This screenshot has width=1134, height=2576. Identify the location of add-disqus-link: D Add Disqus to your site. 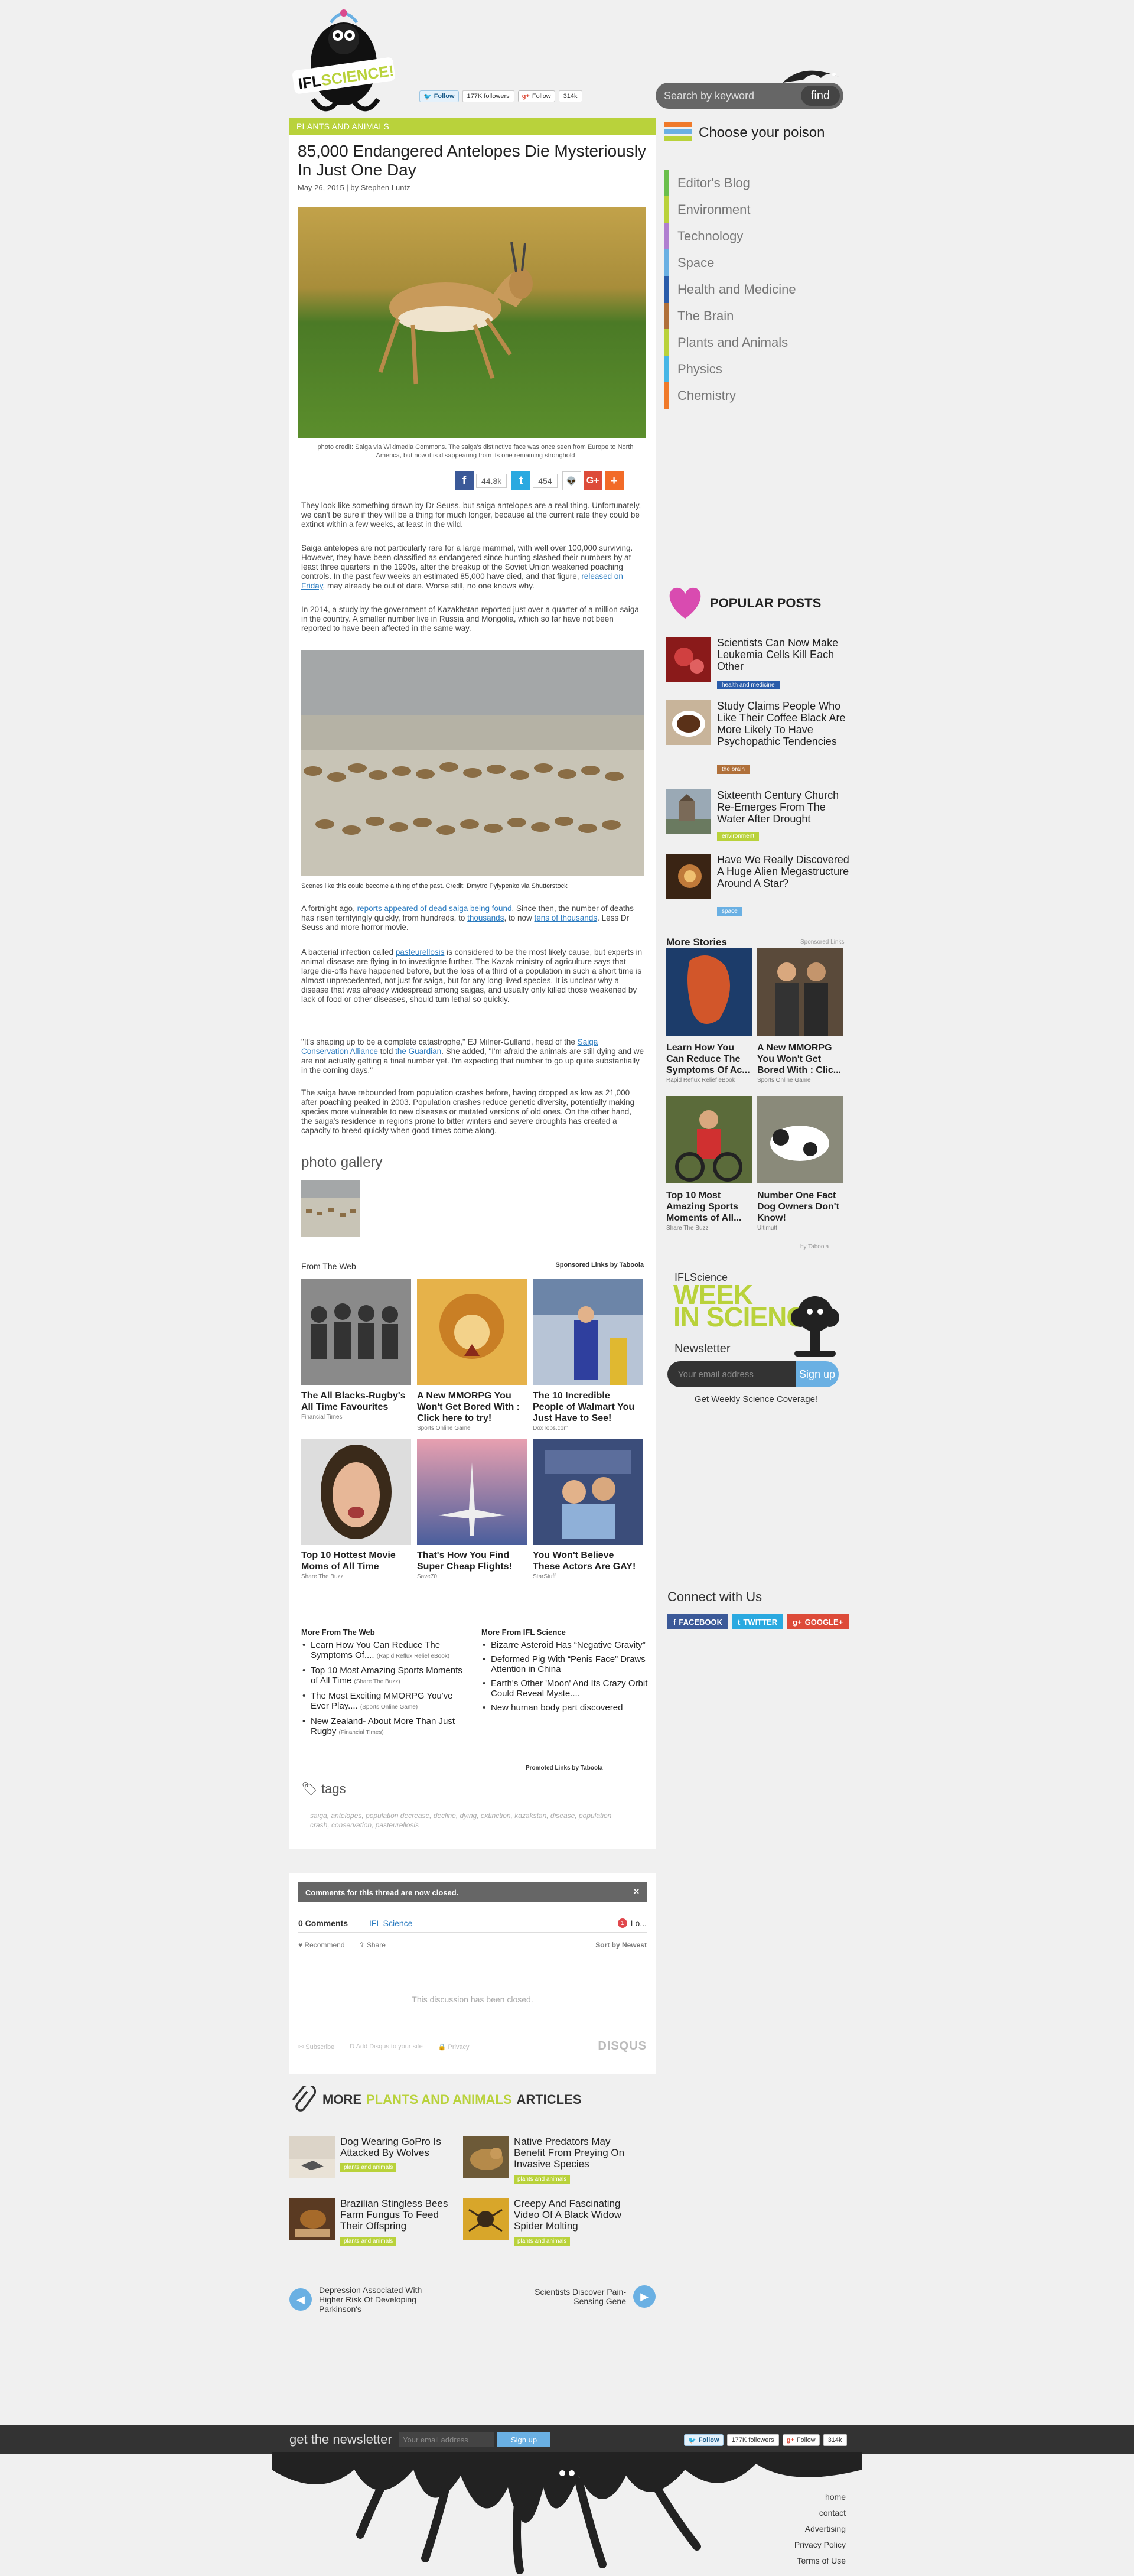
(386, 2047).